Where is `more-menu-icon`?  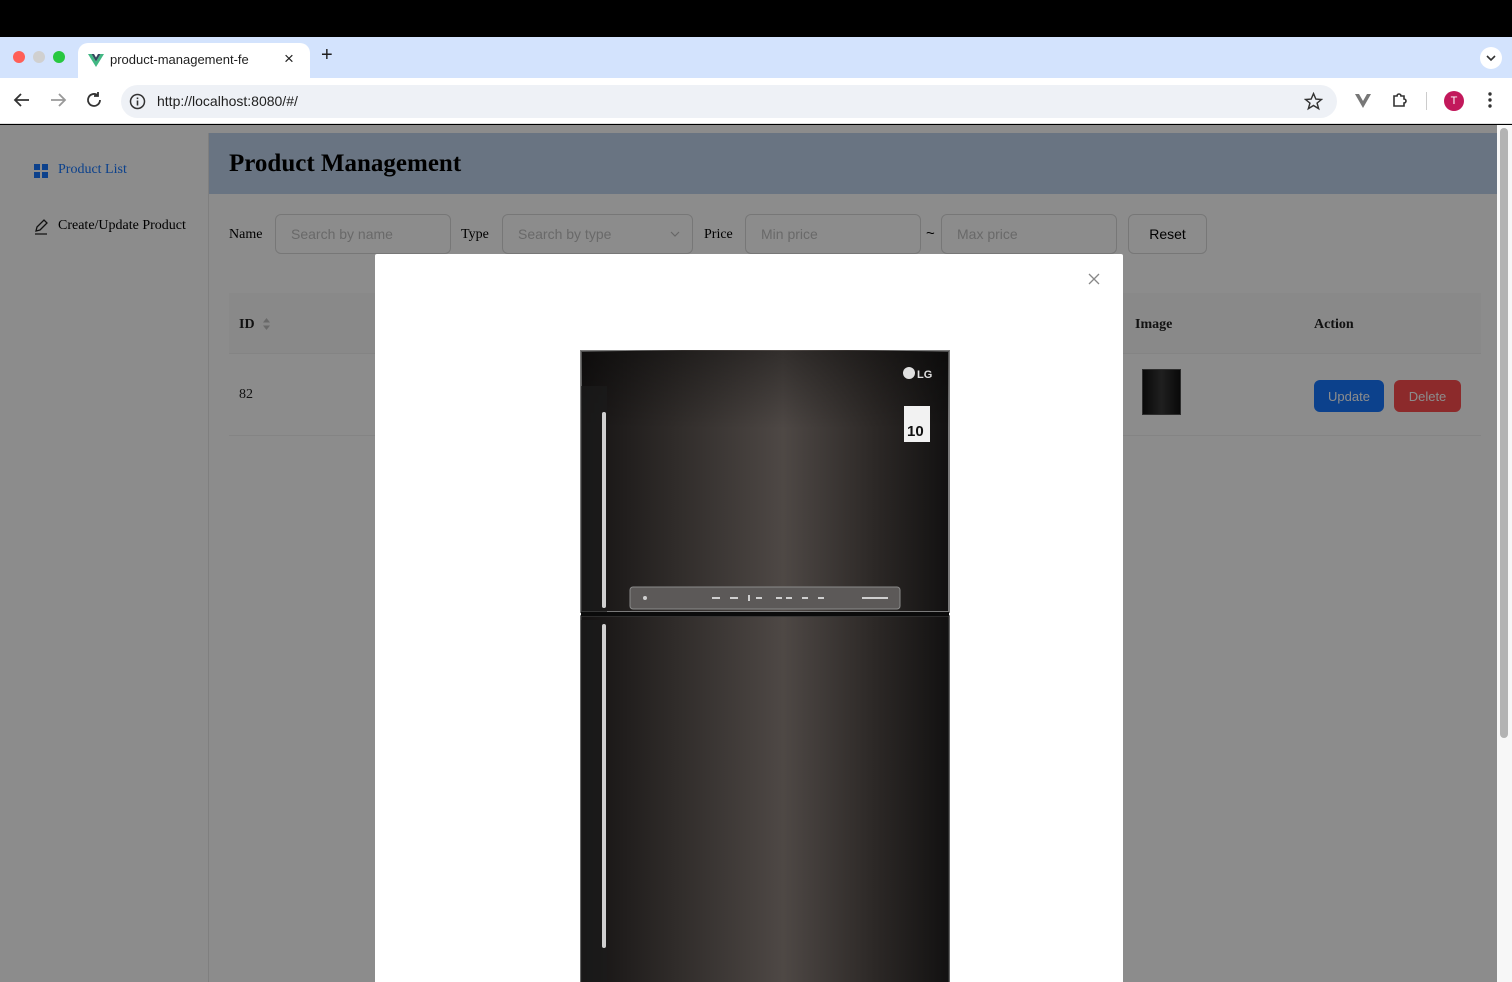
more-menu-icon is located at coordinates (1490, 100).